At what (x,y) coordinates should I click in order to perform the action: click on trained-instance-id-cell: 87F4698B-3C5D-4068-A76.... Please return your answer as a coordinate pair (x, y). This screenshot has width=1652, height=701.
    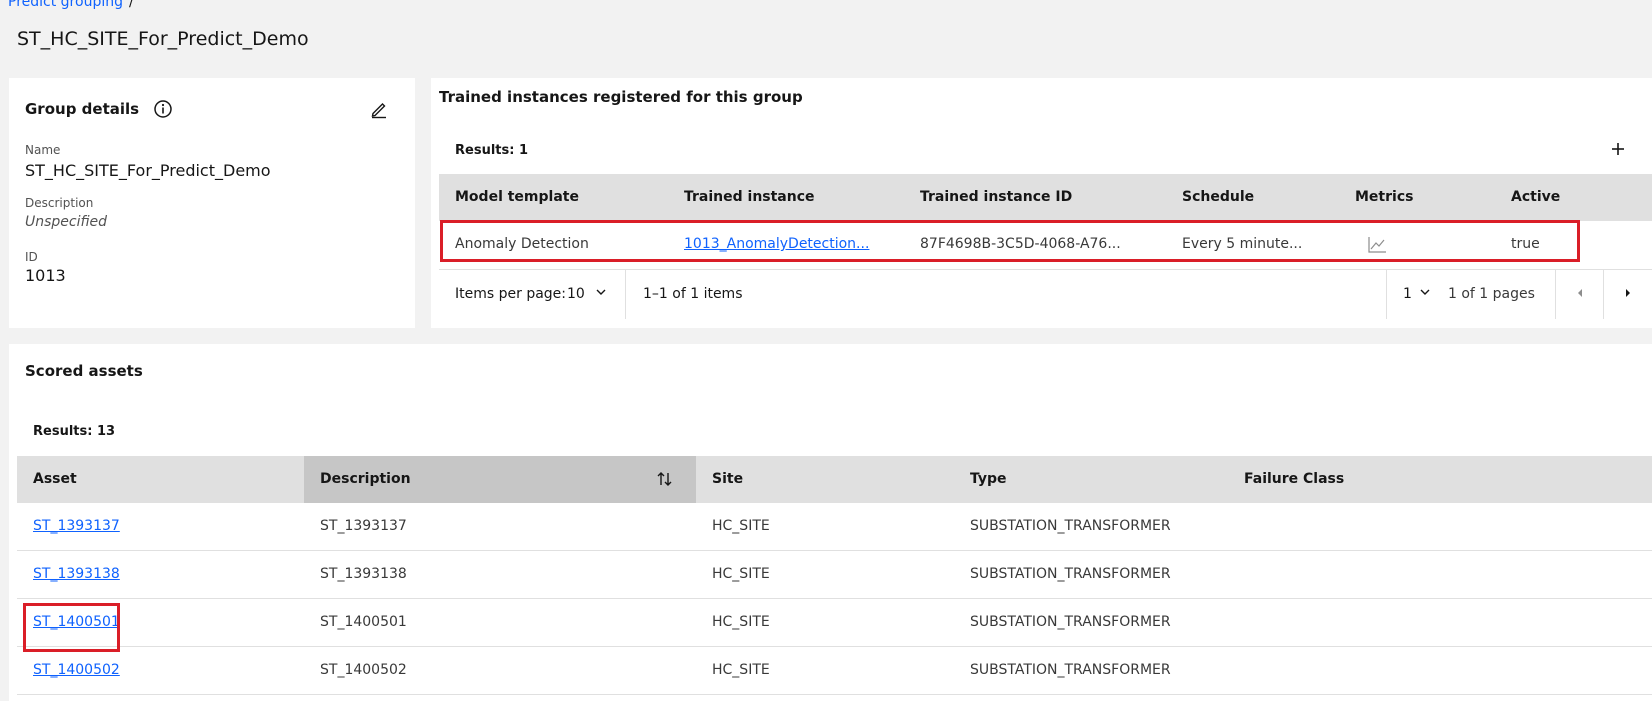
    Looking at the image, I should click on (1020, 244).